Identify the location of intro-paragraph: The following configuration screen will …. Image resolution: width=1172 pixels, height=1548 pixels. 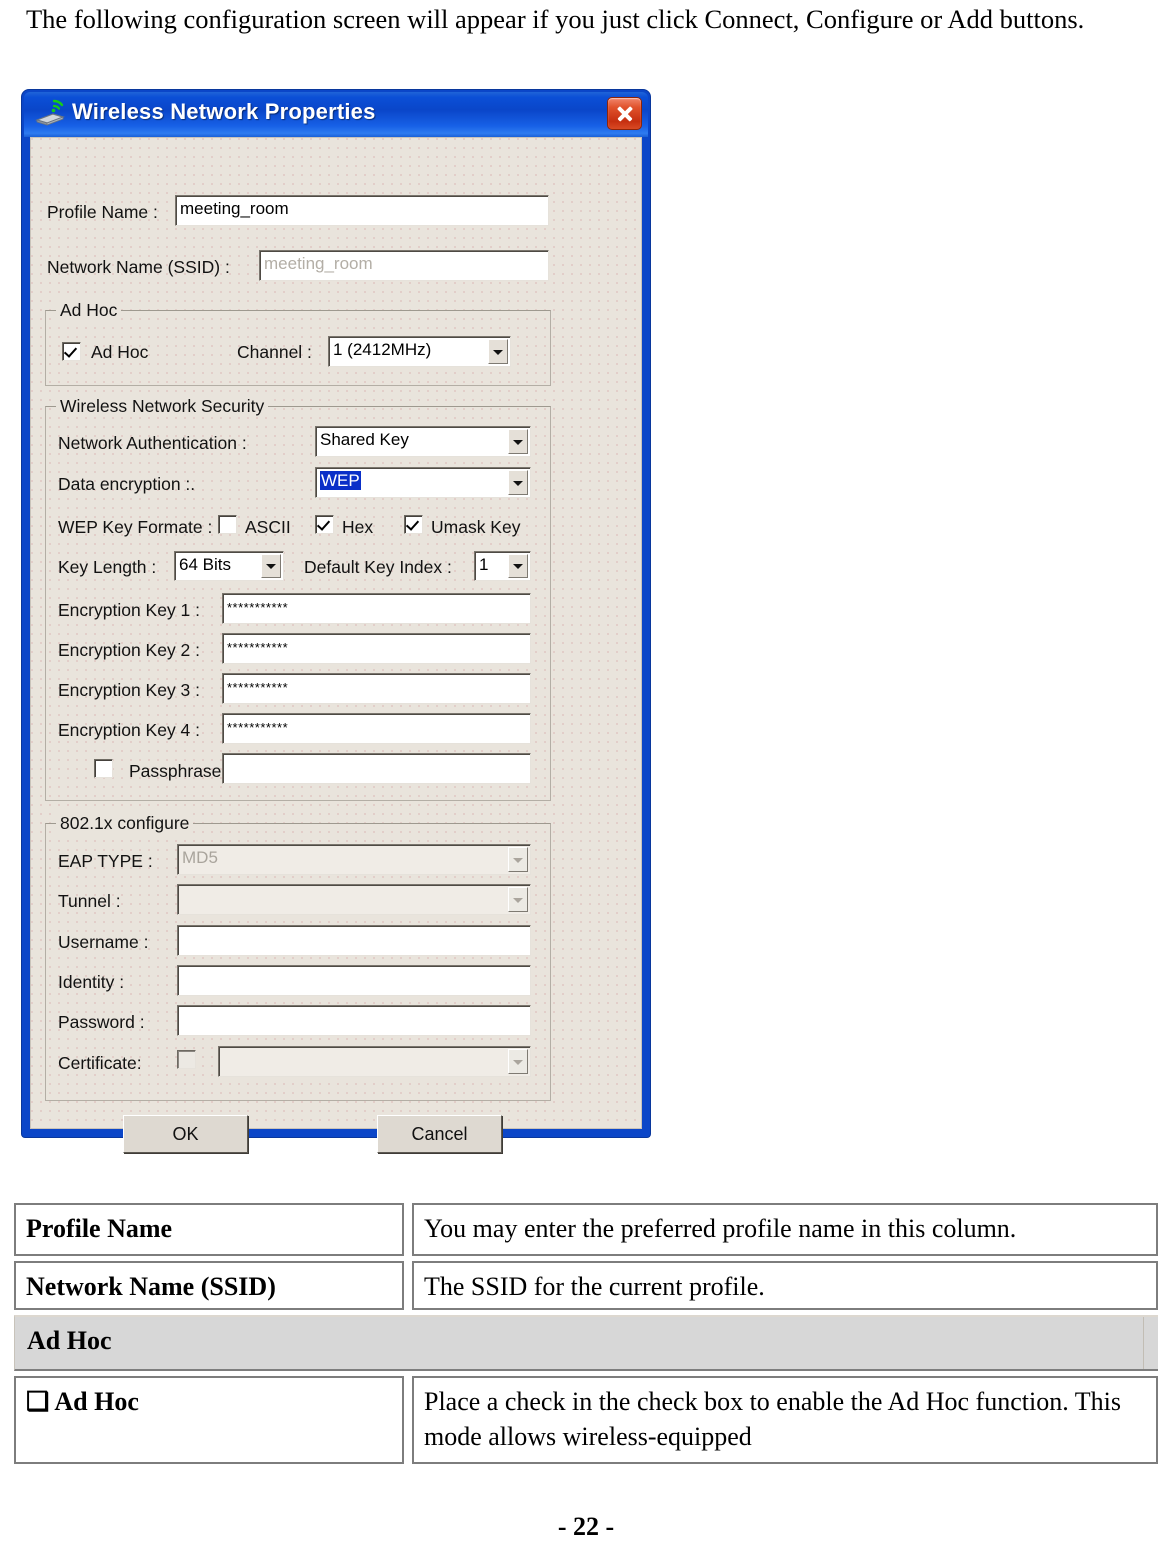
(555, 19).